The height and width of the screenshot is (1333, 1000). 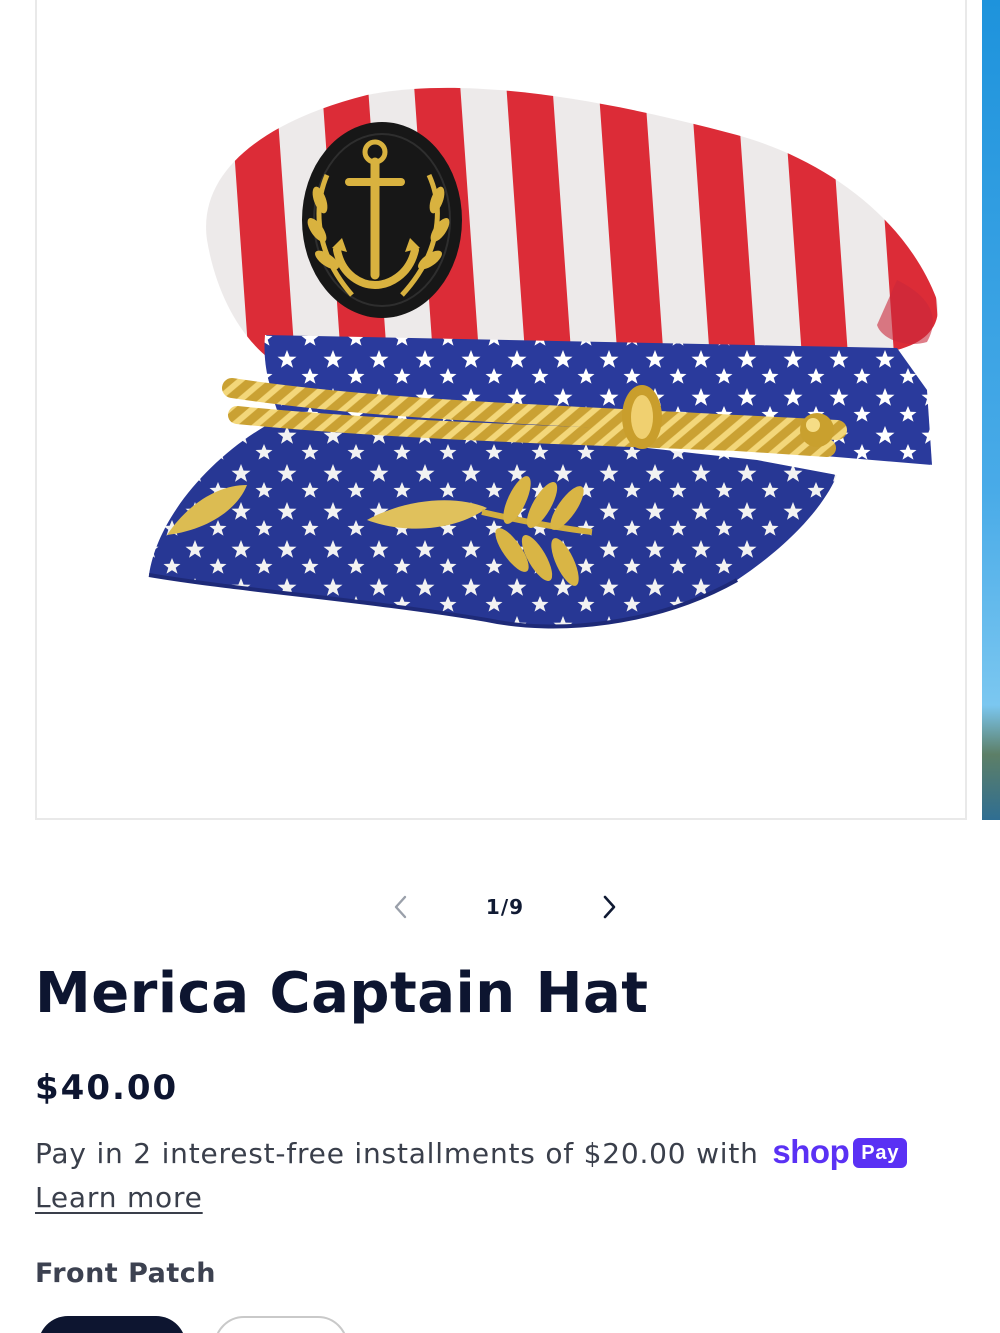 What do you see at coordinates (119, 1197) in the screenshot?
I see `learn-more-link: Learn more` at bounding box center [119, 1197].